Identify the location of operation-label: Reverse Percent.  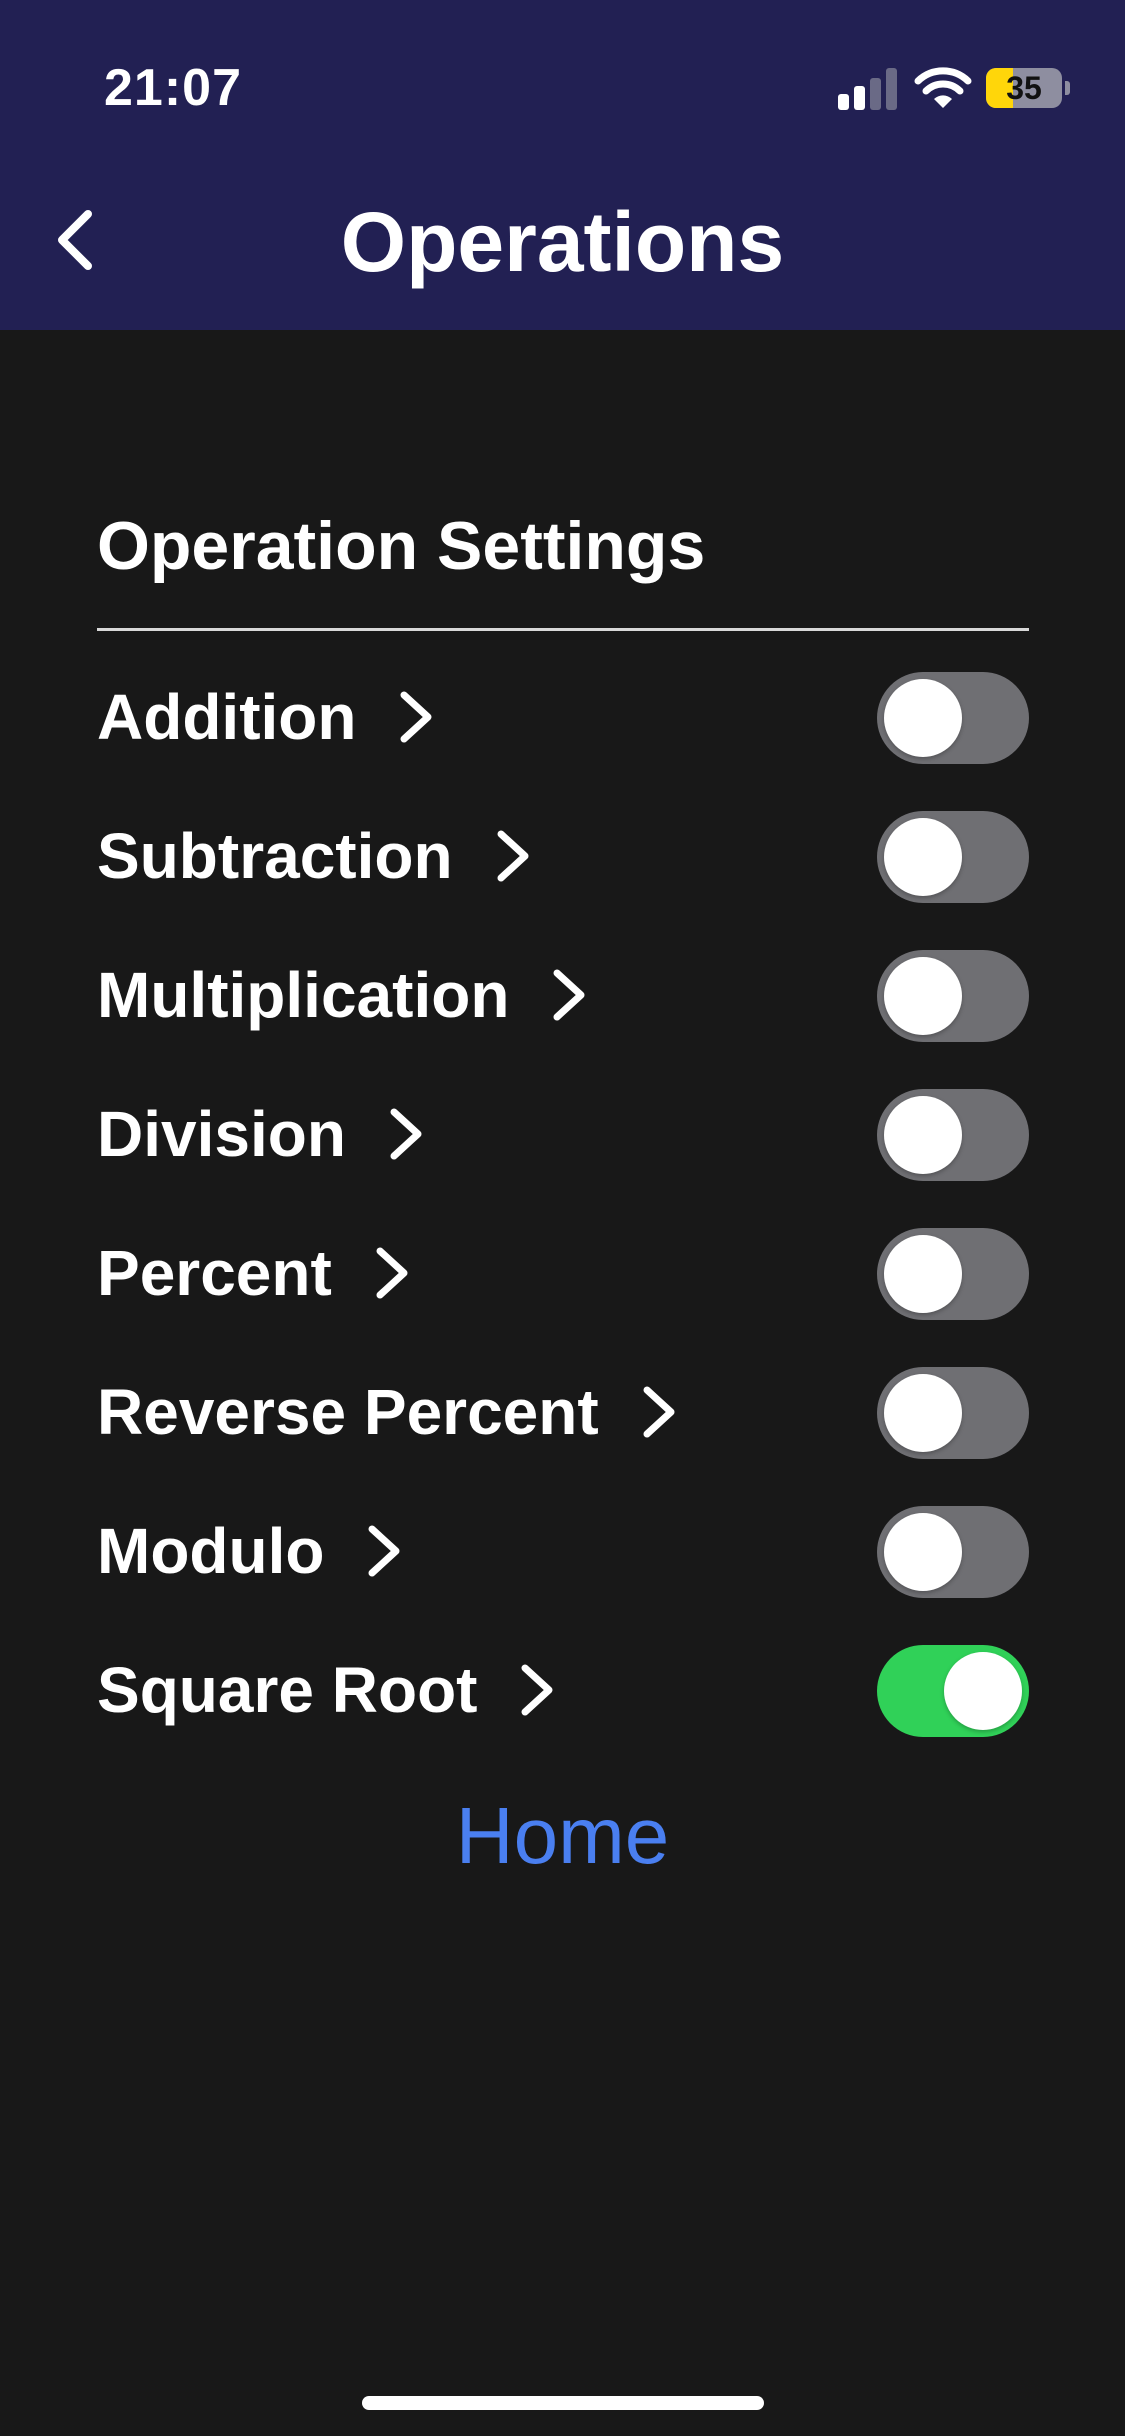
(348, 1412).